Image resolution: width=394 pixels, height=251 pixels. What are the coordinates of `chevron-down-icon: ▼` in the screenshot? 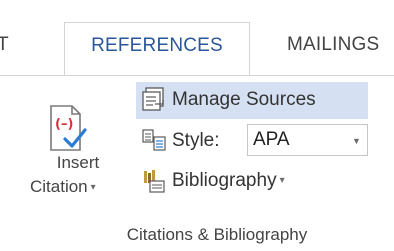 It's located at (356, 141).